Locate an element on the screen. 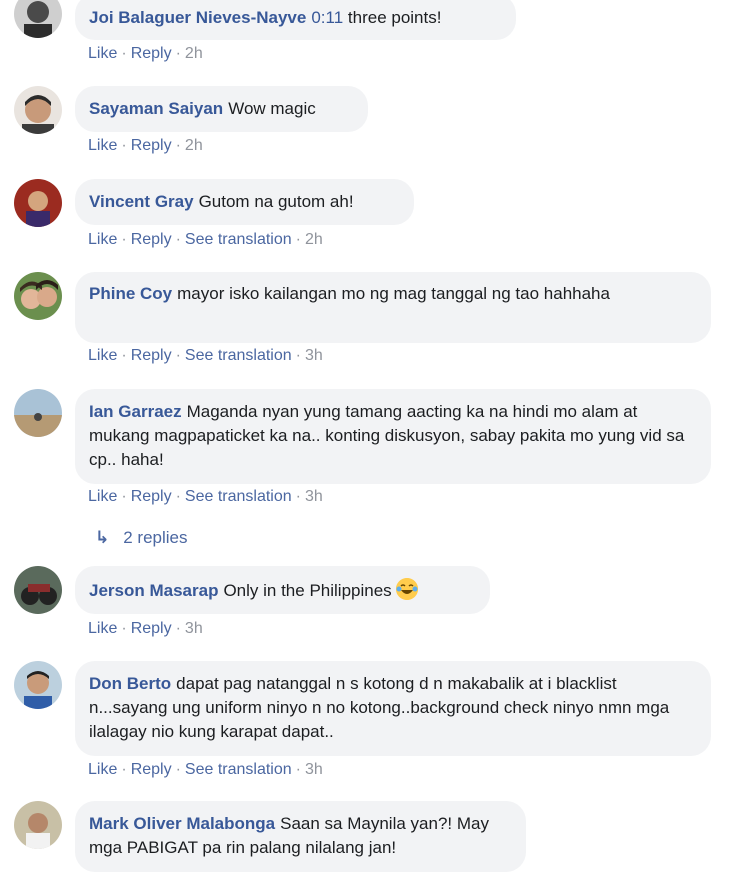 The width and height of the screenshot is (750, 873). comment-bubble: Jerson Masarap Only in the Philippines is located at coordinates (282, 590).